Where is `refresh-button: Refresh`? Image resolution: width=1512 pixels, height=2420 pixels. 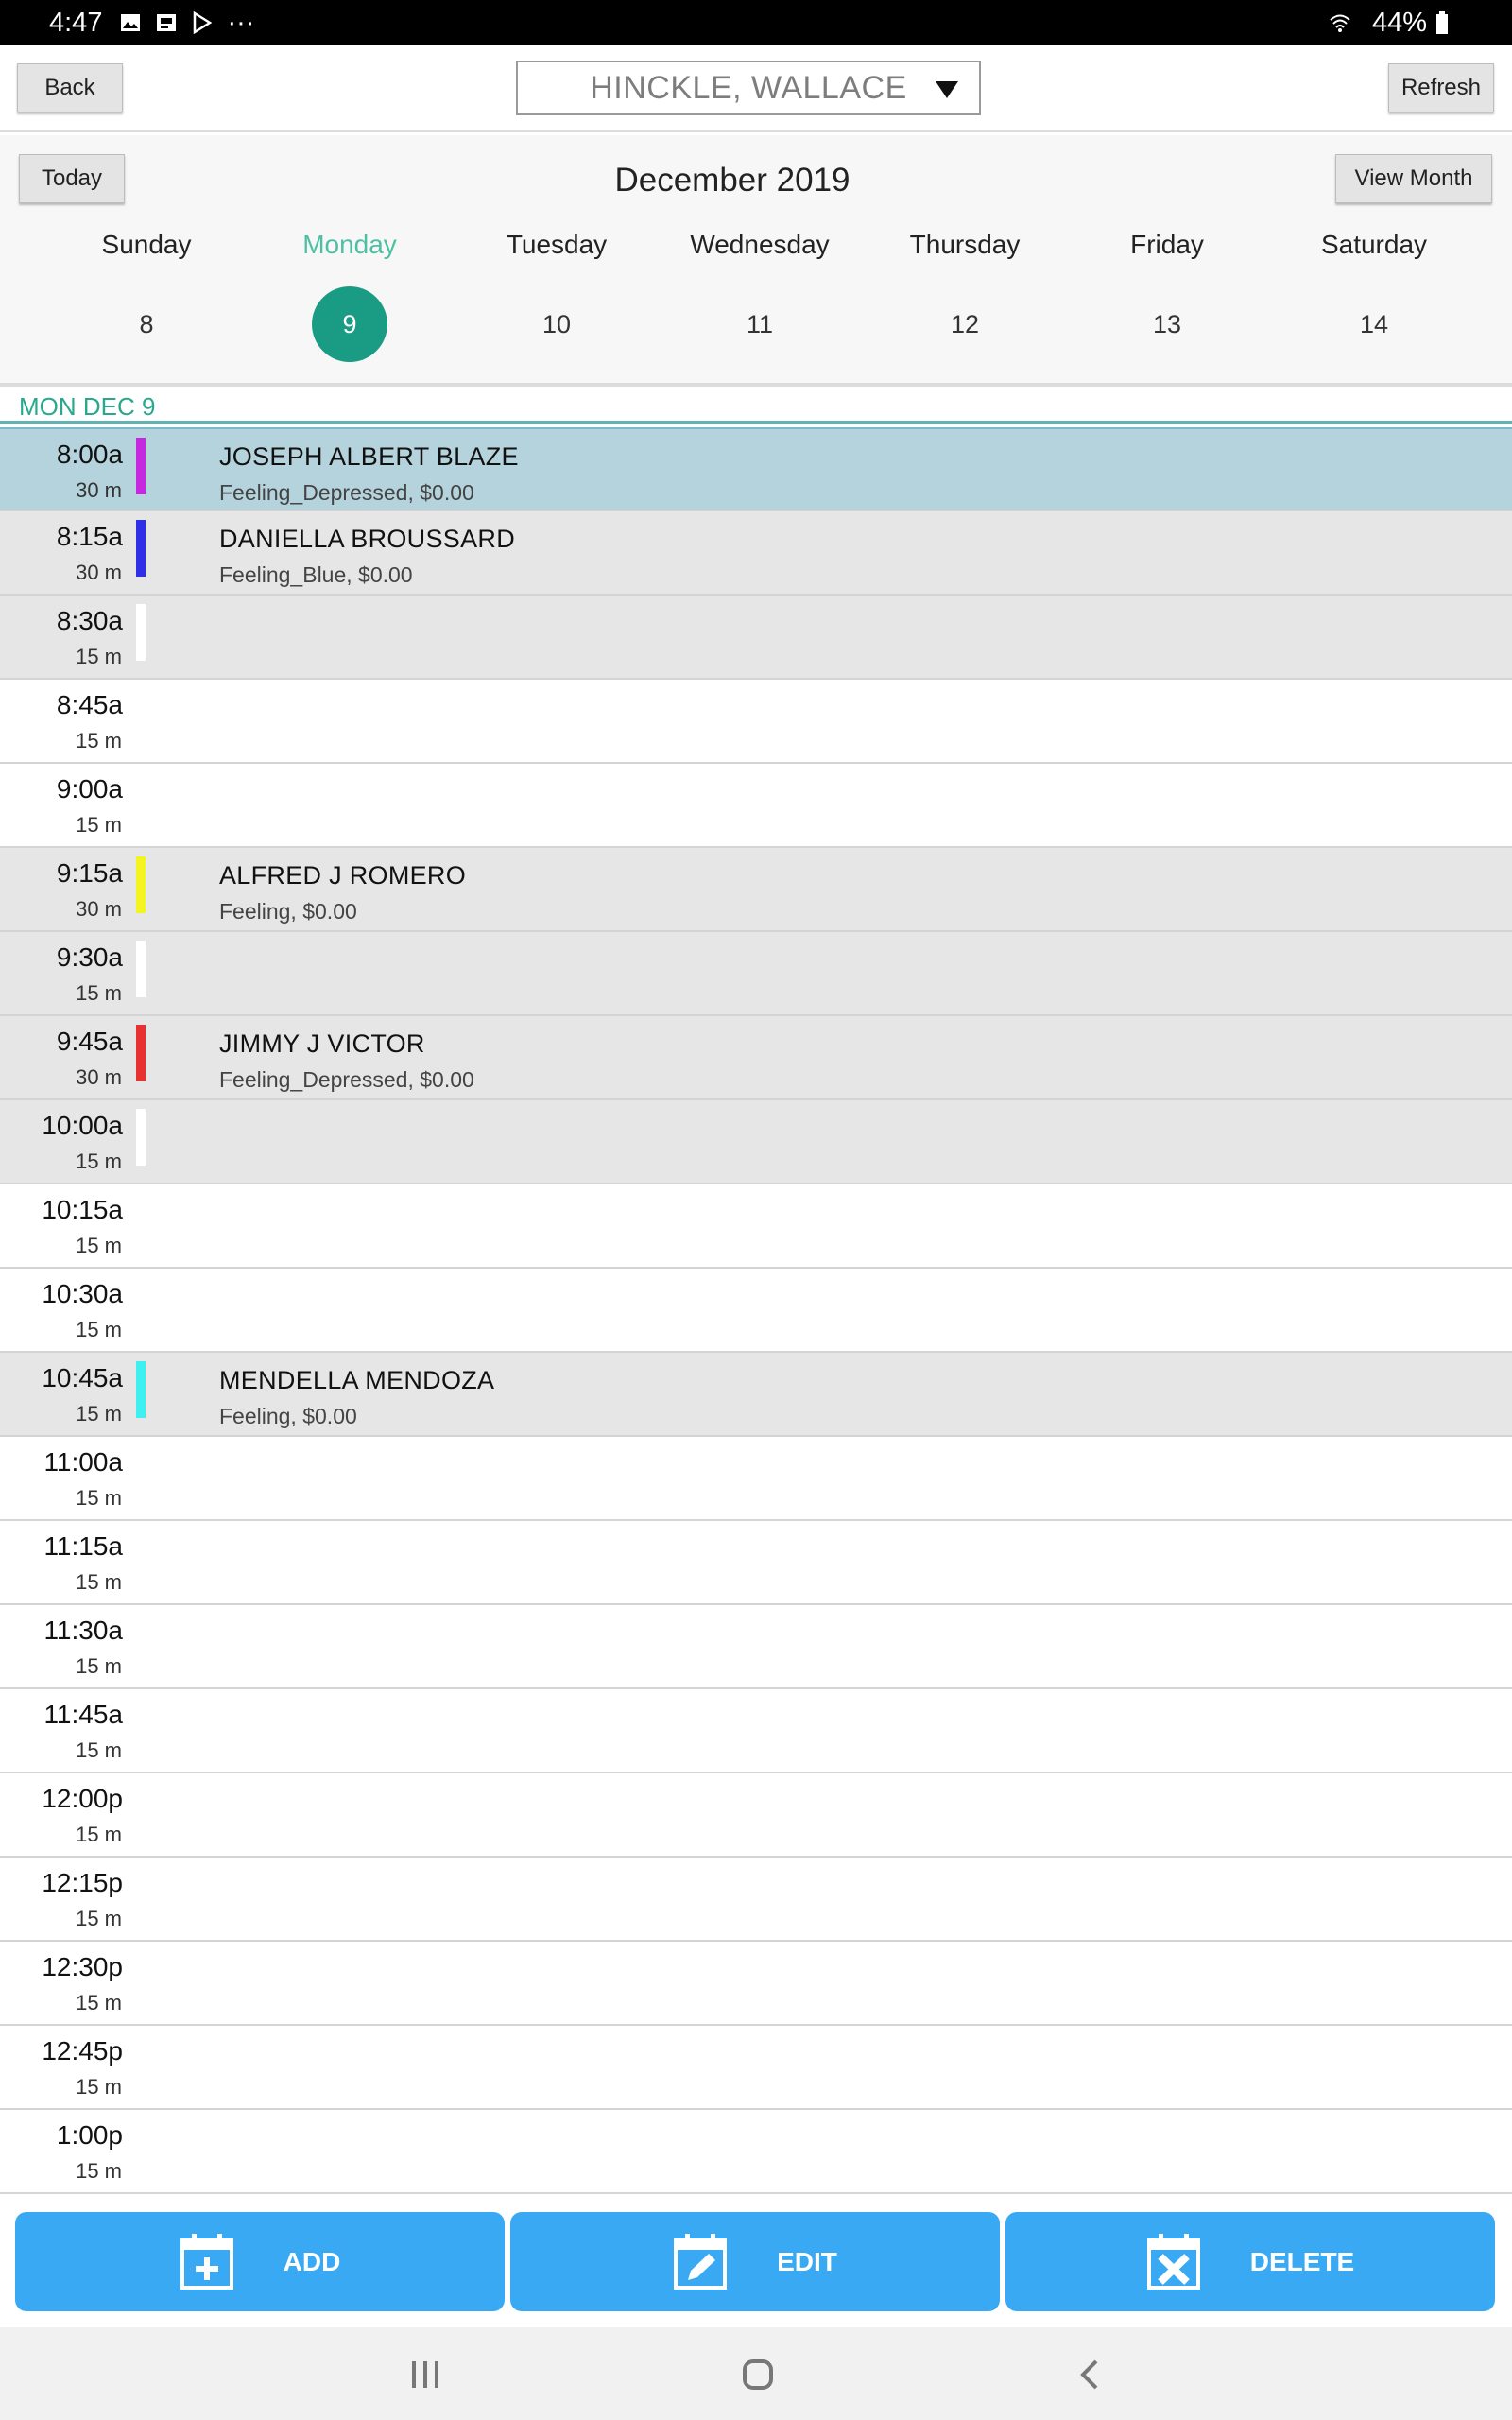
refresh-button: Refresh is located at coordinates (1441, 87).